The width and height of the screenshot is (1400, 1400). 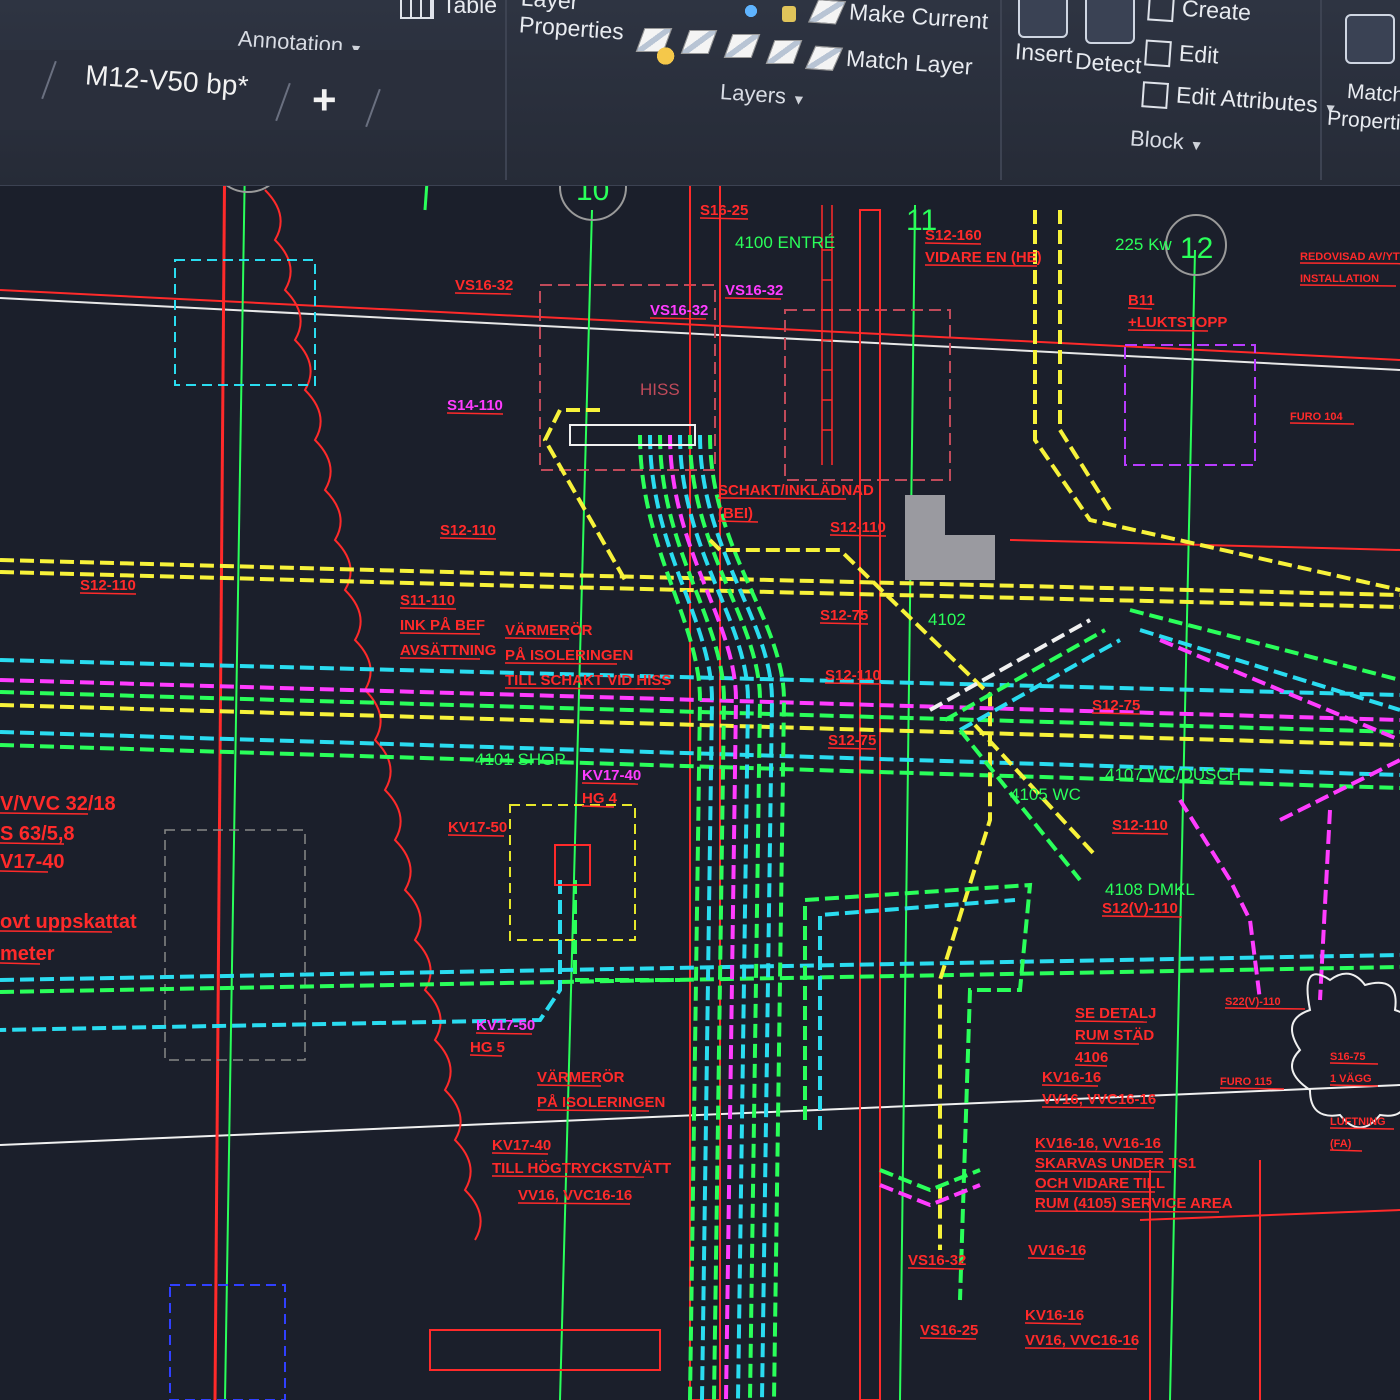 I want to click on create-block-icon, so click(x=1161, y=11).